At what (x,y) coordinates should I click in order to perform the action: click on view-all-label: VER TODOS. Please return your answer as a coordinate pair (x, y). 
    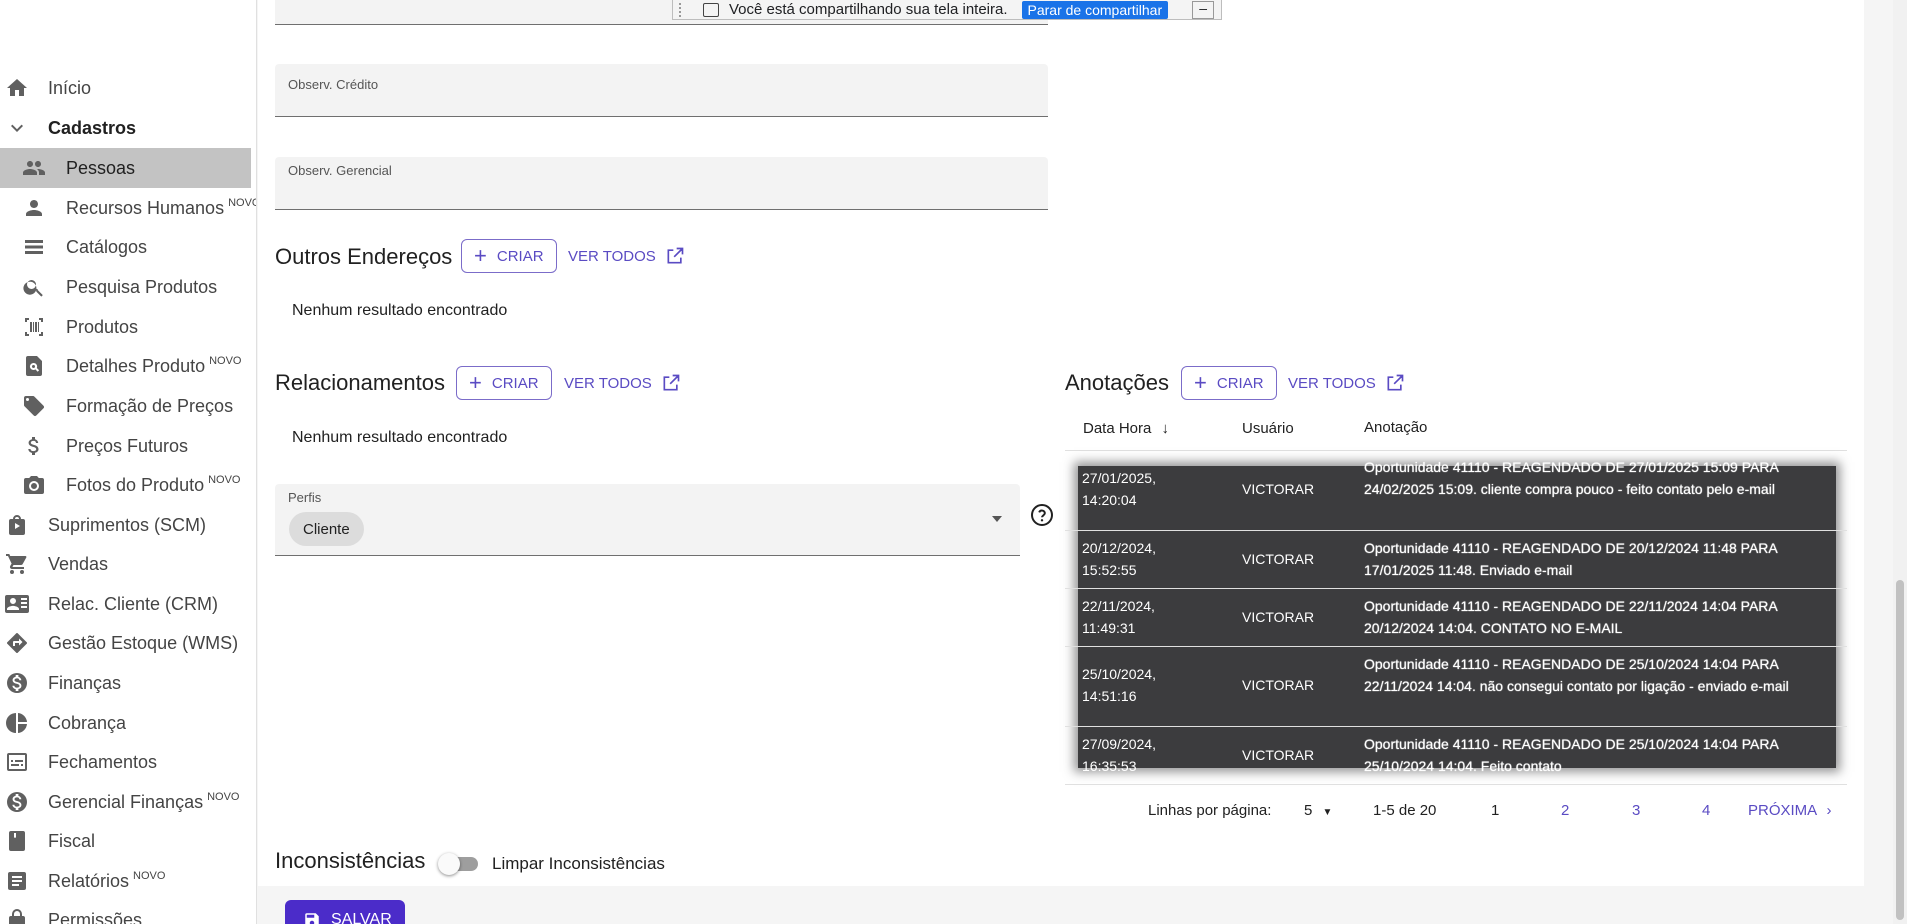
    Looking at the image, I should click on (608, 383).